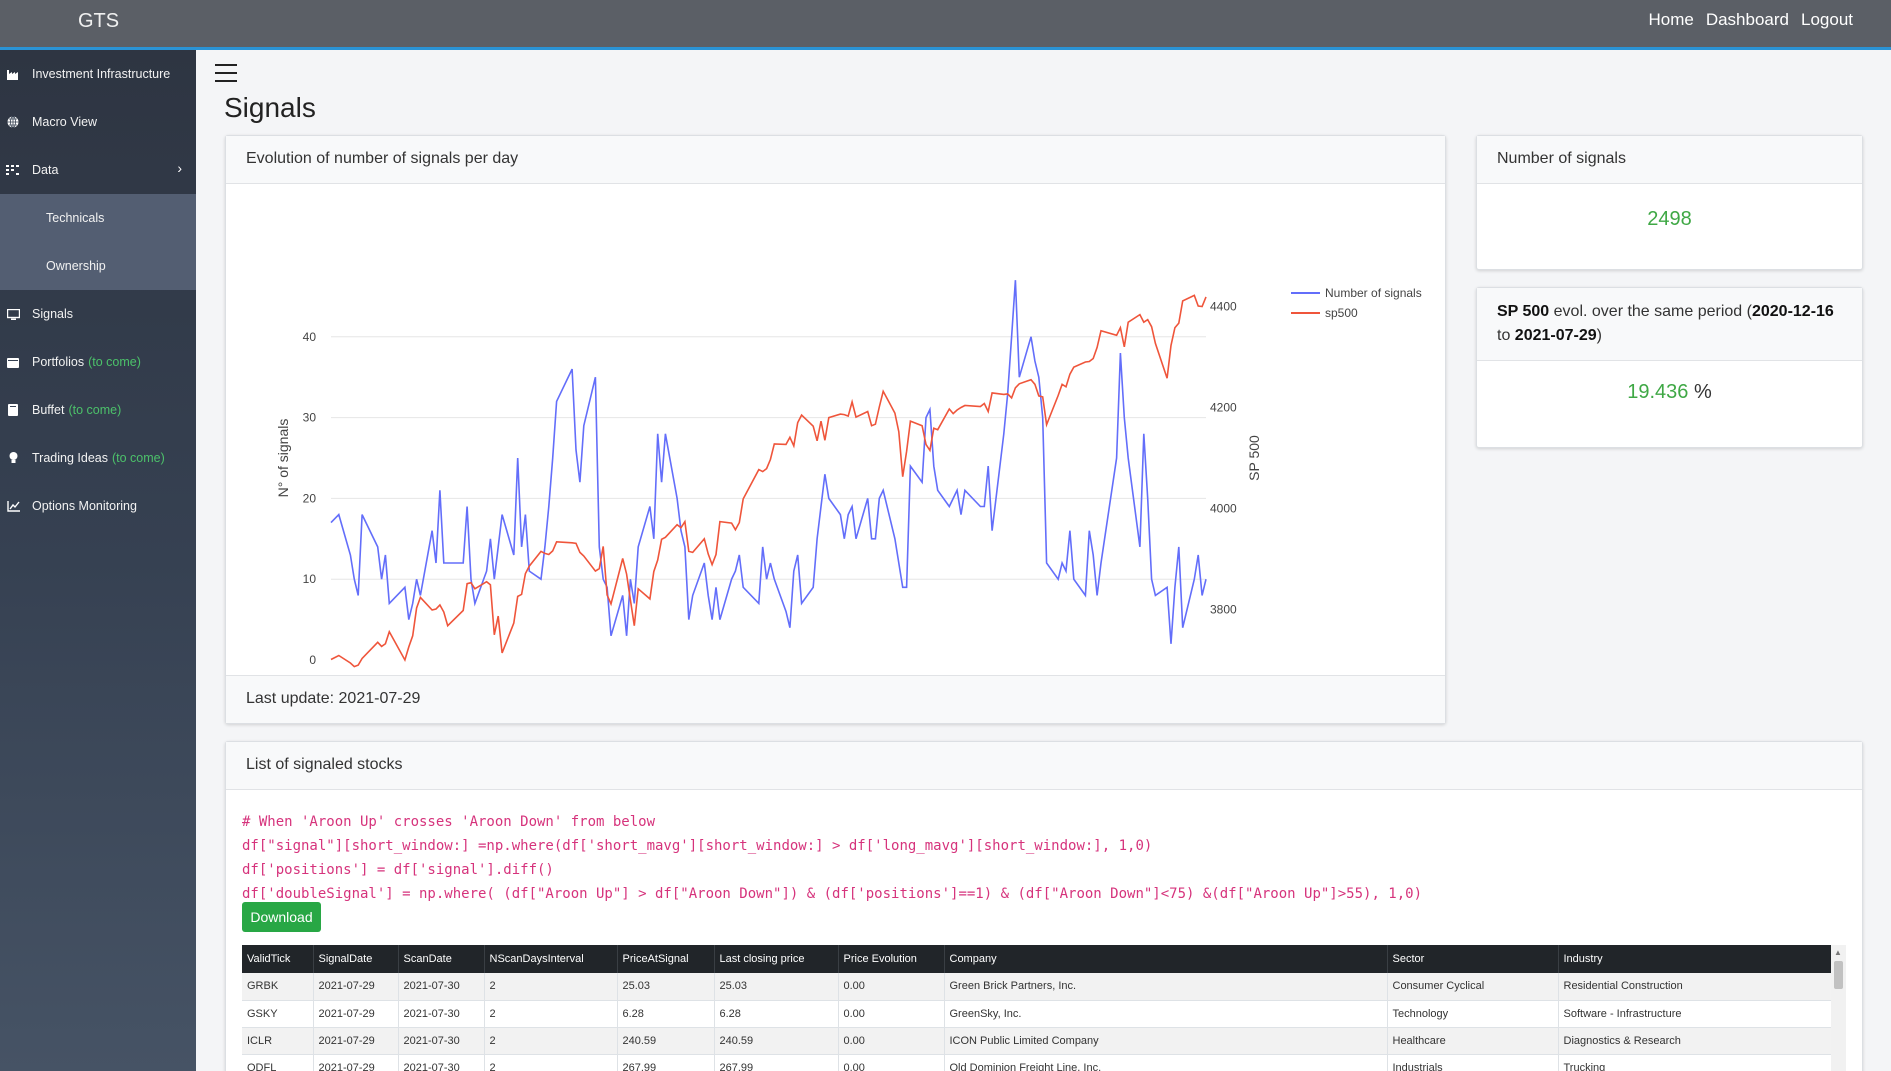 This screenshot has width=1891, height=1071. I want to click on table-cell: Software - Infrastructure, so click(1695, 1014).